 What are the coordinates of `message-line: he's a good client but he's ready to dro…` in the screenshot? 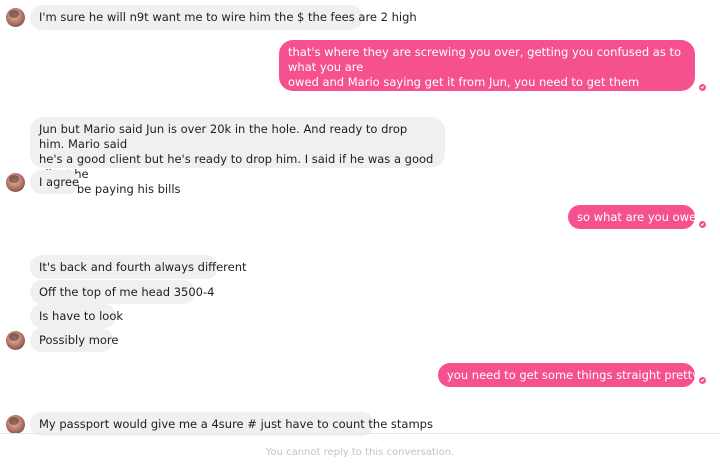 It's located at (236, 166).